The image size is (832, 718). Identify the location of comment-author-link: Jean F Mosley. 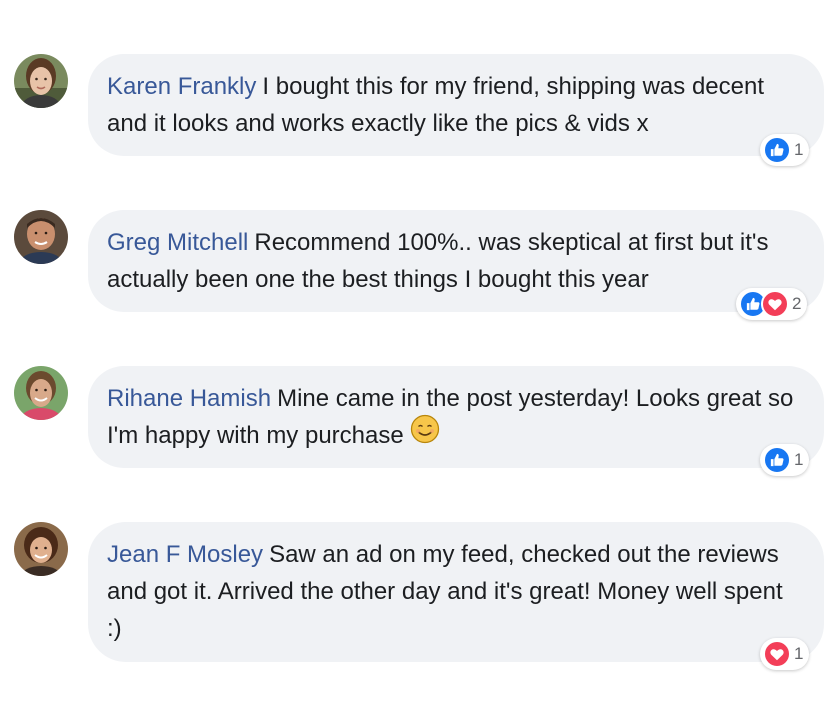
(185, 554).